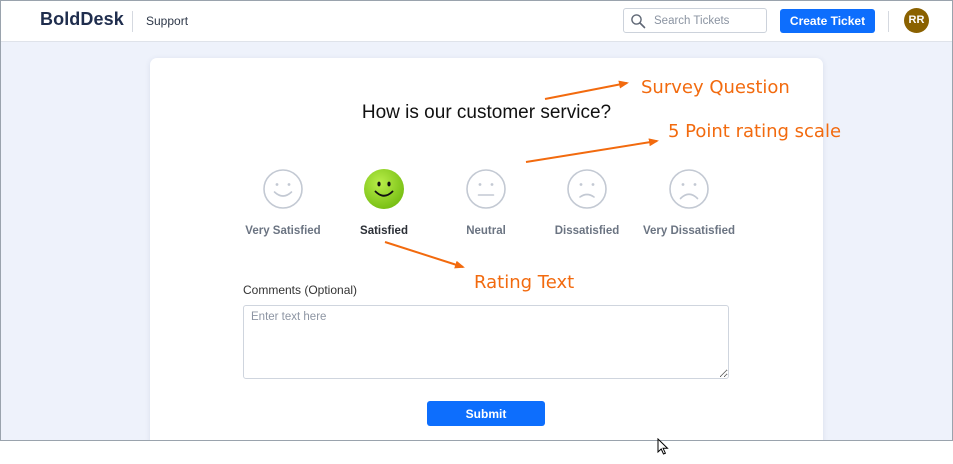 The width and height of the screenshot is (953, 464). Describe the element at coordinates (827, 21) in the screenshot. I see `create-ticket-button: Create Ticket` at that location.